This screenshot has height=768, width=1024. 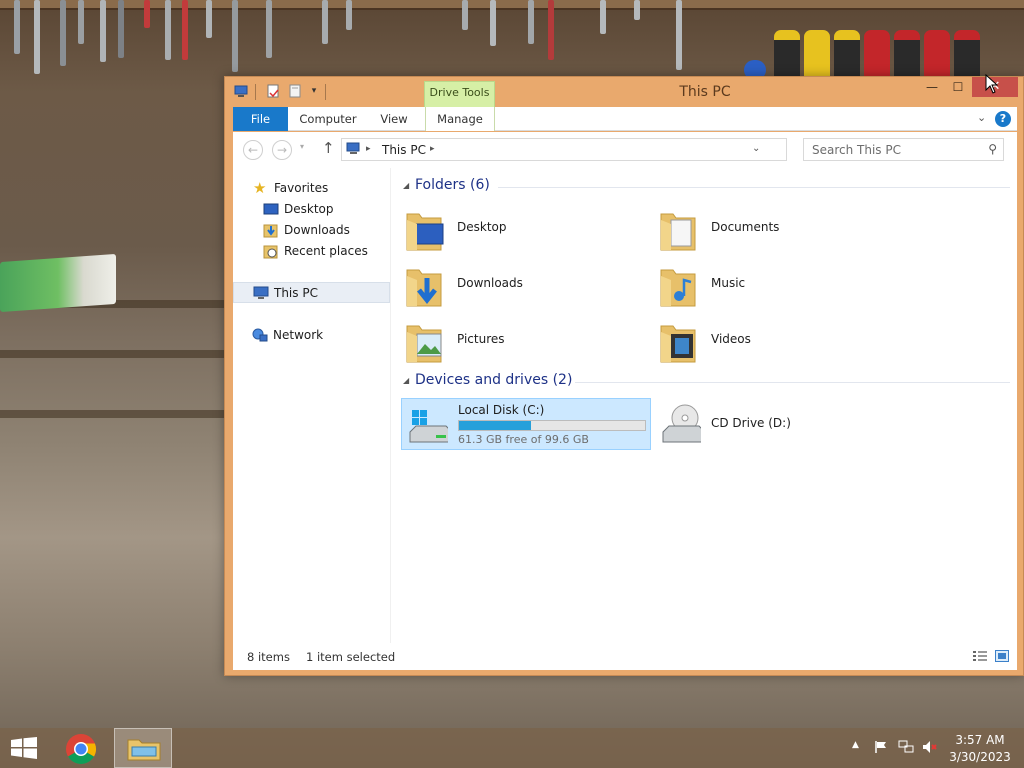 What do you see at coordinates (980, 740) in the screenshot?
I see `clock-time: 3:57 AM` at bounding box center [980, 740].